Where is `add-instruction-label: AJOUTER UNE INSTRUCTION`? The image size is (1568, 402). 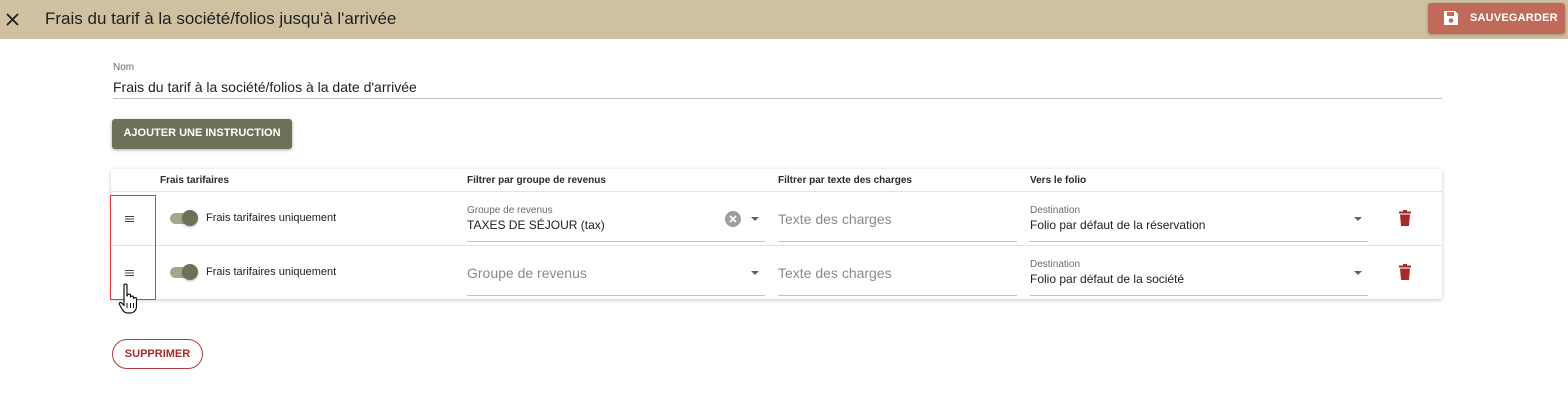 add-instruction-label: AJOUTER UNE INSTRUCTION is located at coordinates (202, 133).